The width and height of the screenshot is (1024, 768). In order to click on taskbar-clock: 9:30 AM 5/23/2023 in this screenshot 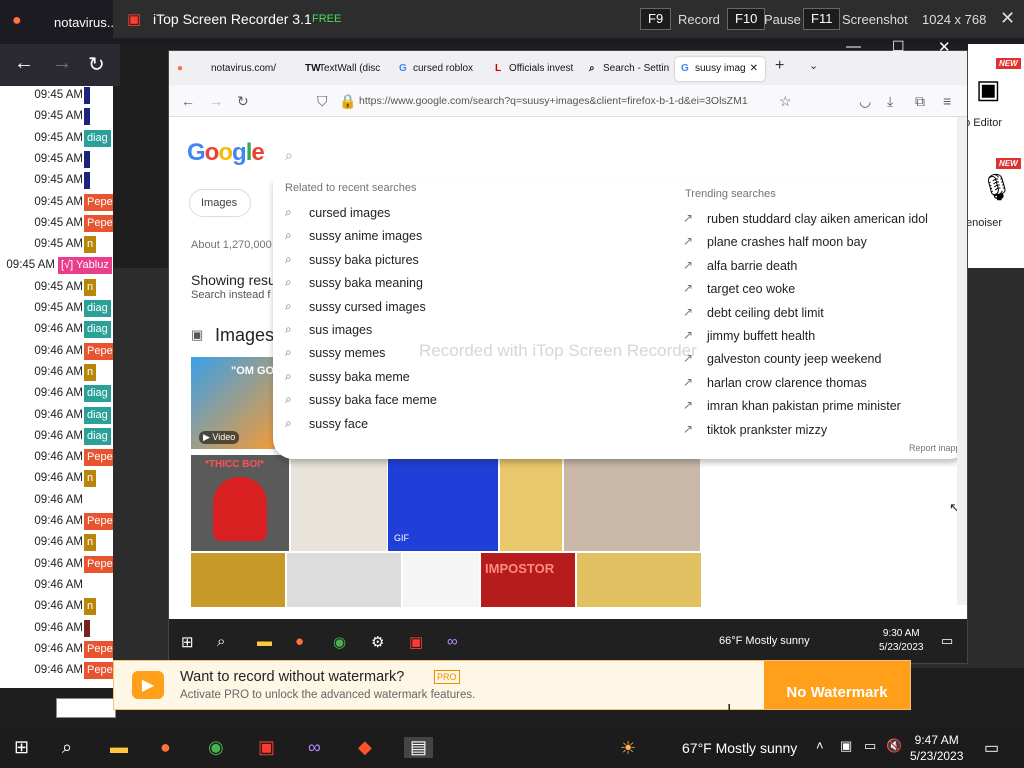, I will do `click(901, 641)`.